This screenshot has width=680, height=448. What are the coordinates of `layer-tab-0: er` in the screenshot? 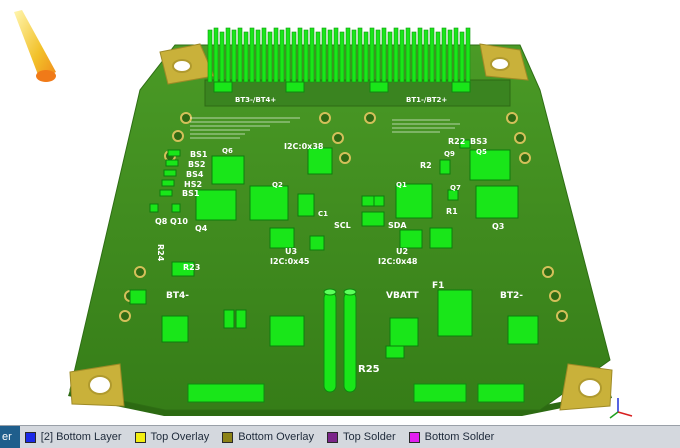 It's located at (10, 437).